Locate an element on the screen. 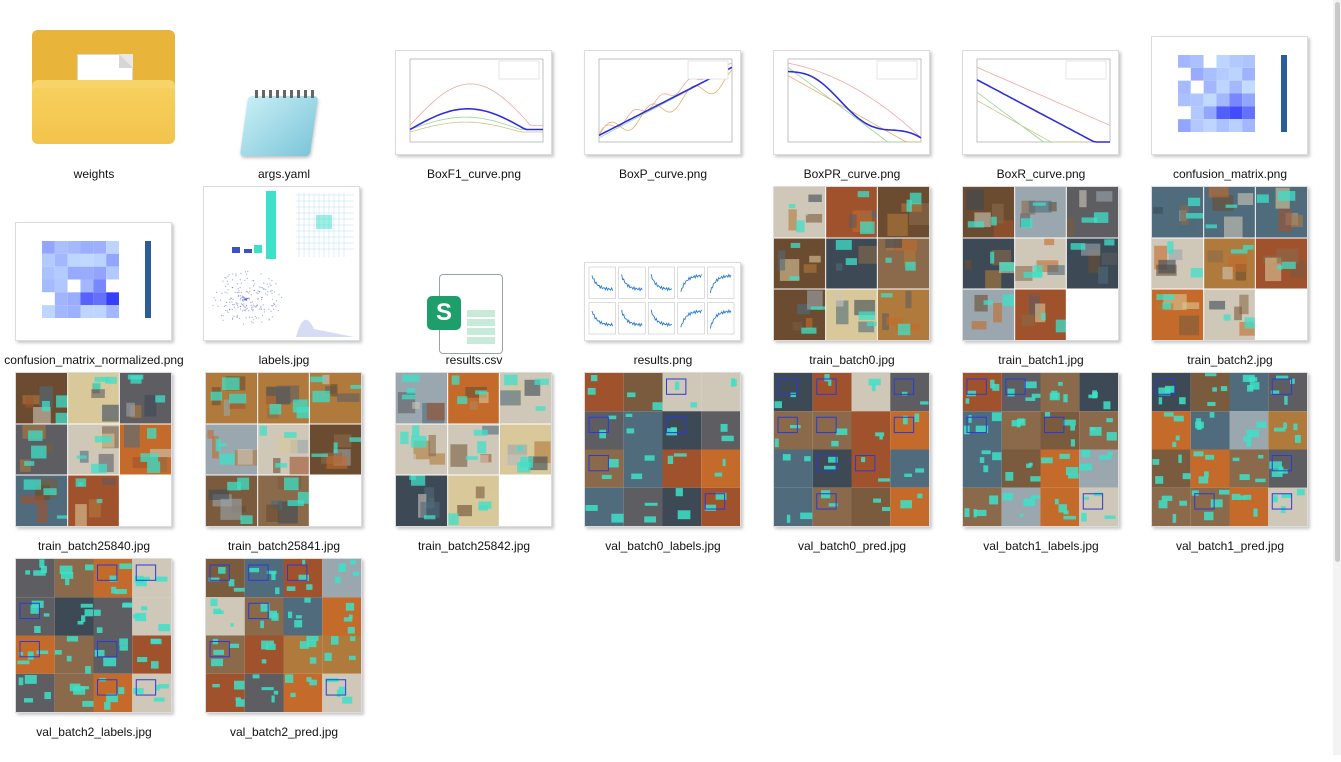 This screenshot has width=1341, height=762. file-item: args.yaml is located at coordinates (284, 109).